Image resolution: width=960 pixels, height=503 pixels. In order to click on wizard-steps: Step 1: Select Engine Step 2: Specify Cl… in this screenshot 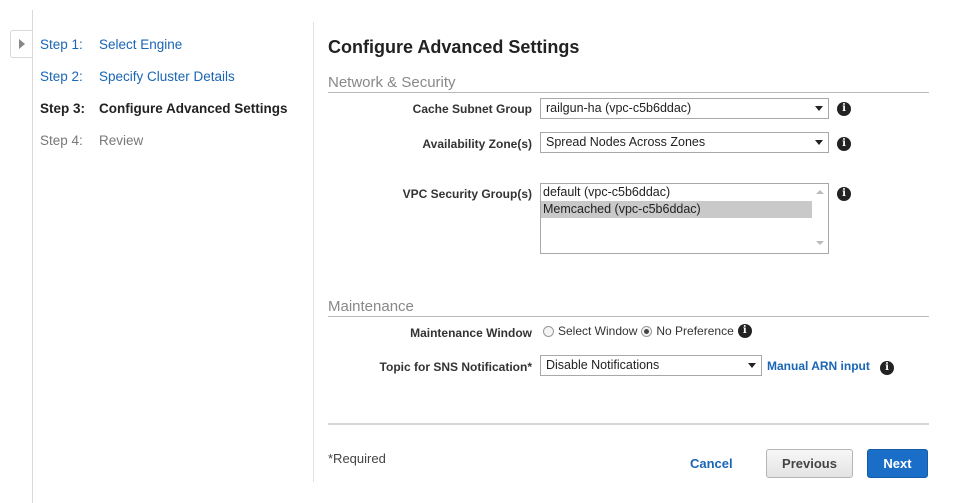, I will do `click(164, 101)`.